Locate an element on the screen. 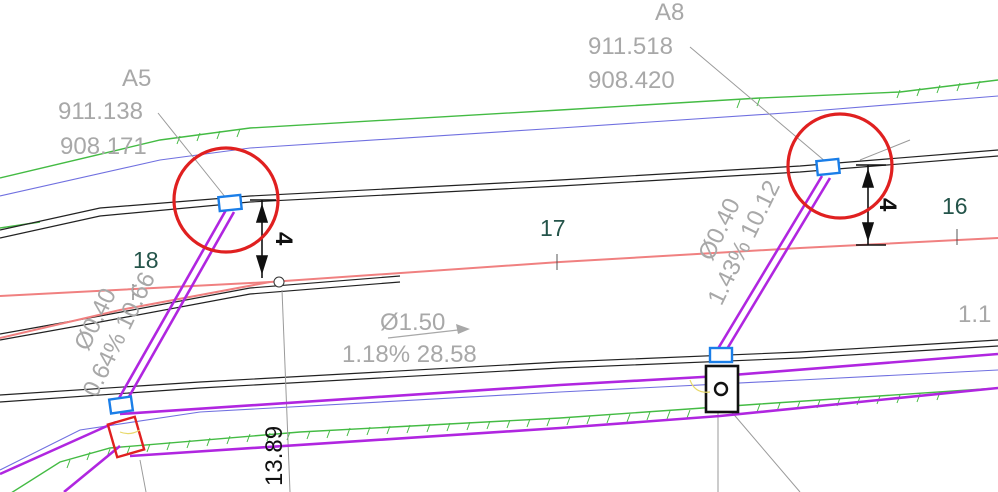 The width and height of the screenshot is (998, 492). inlet-a8 is located at coordinates (828, 167).